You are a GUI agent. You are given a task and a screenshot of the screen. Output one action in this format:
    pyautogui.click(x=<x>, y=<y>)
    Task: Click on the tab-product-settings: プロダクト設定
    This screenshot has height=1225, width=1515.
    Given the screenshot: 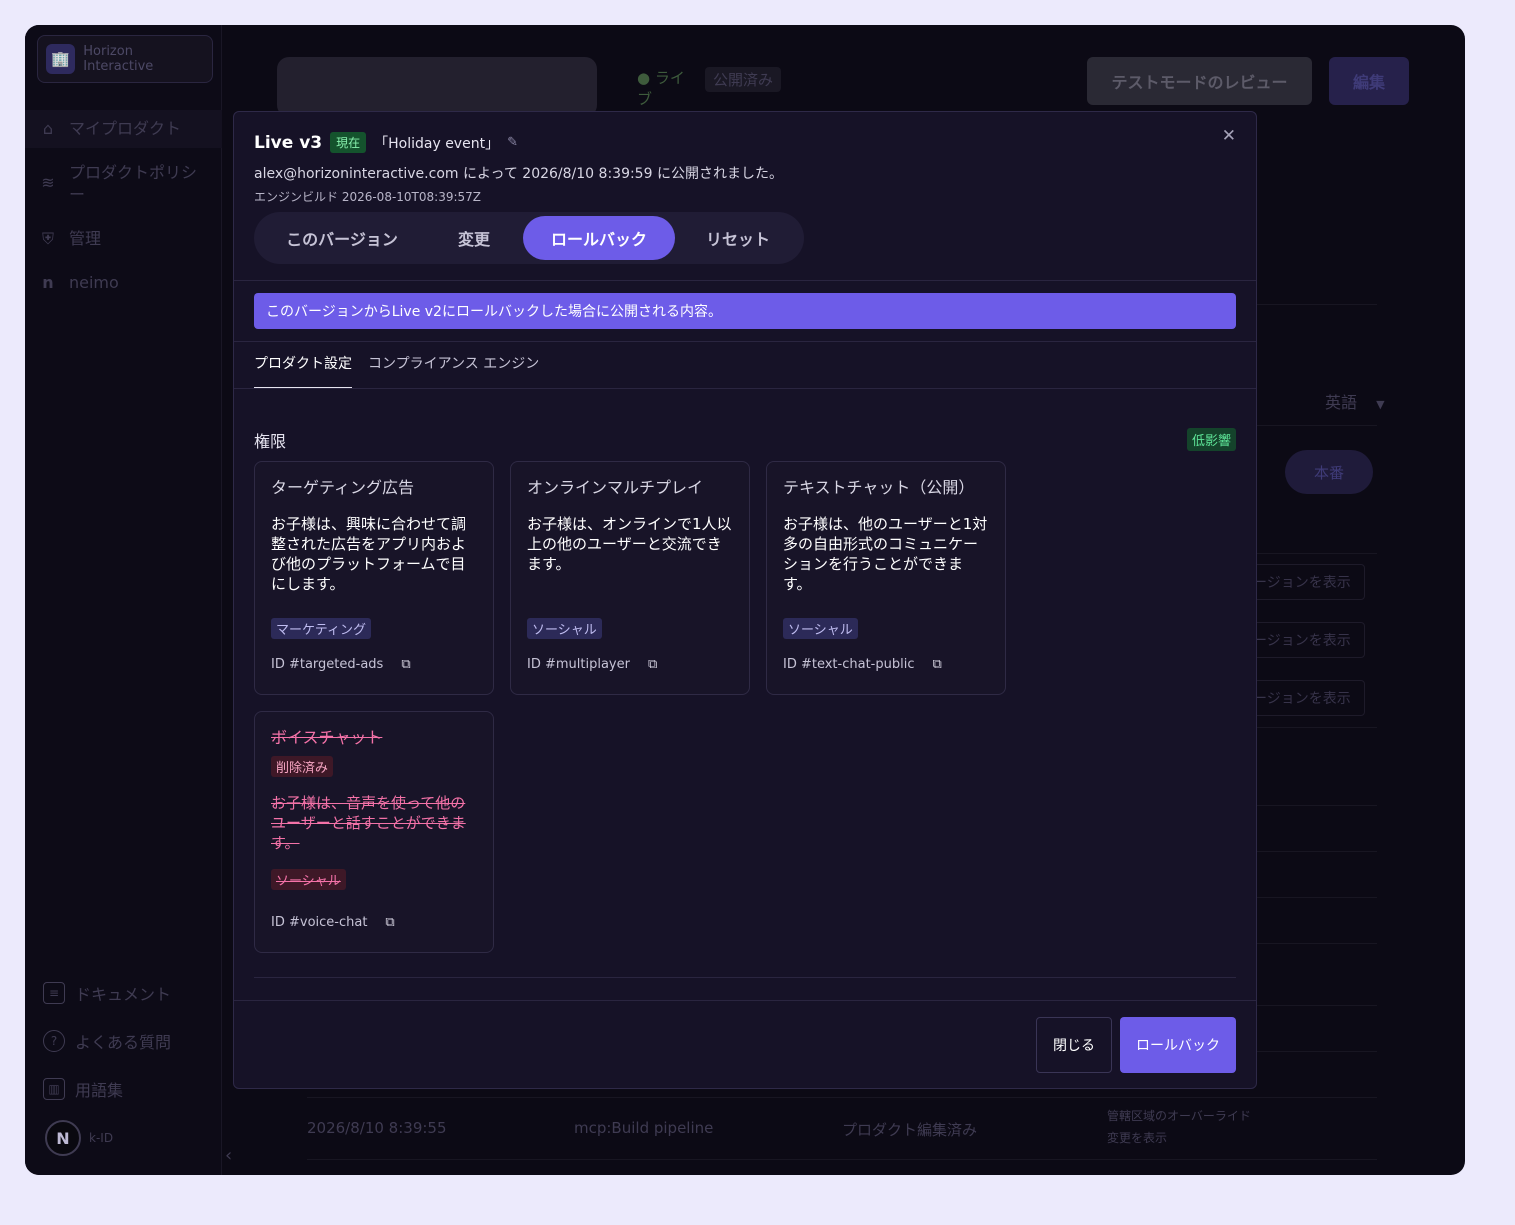 What is the action you would take?
    pyautogui.click(x=303, y=365)
    